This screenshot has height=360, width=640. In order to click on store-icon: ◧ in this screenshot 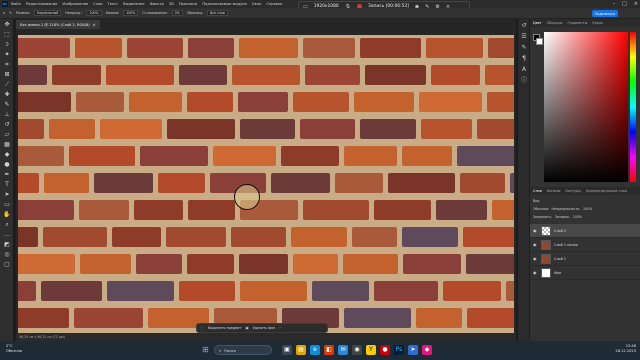, I will do `click(329, 350)`.